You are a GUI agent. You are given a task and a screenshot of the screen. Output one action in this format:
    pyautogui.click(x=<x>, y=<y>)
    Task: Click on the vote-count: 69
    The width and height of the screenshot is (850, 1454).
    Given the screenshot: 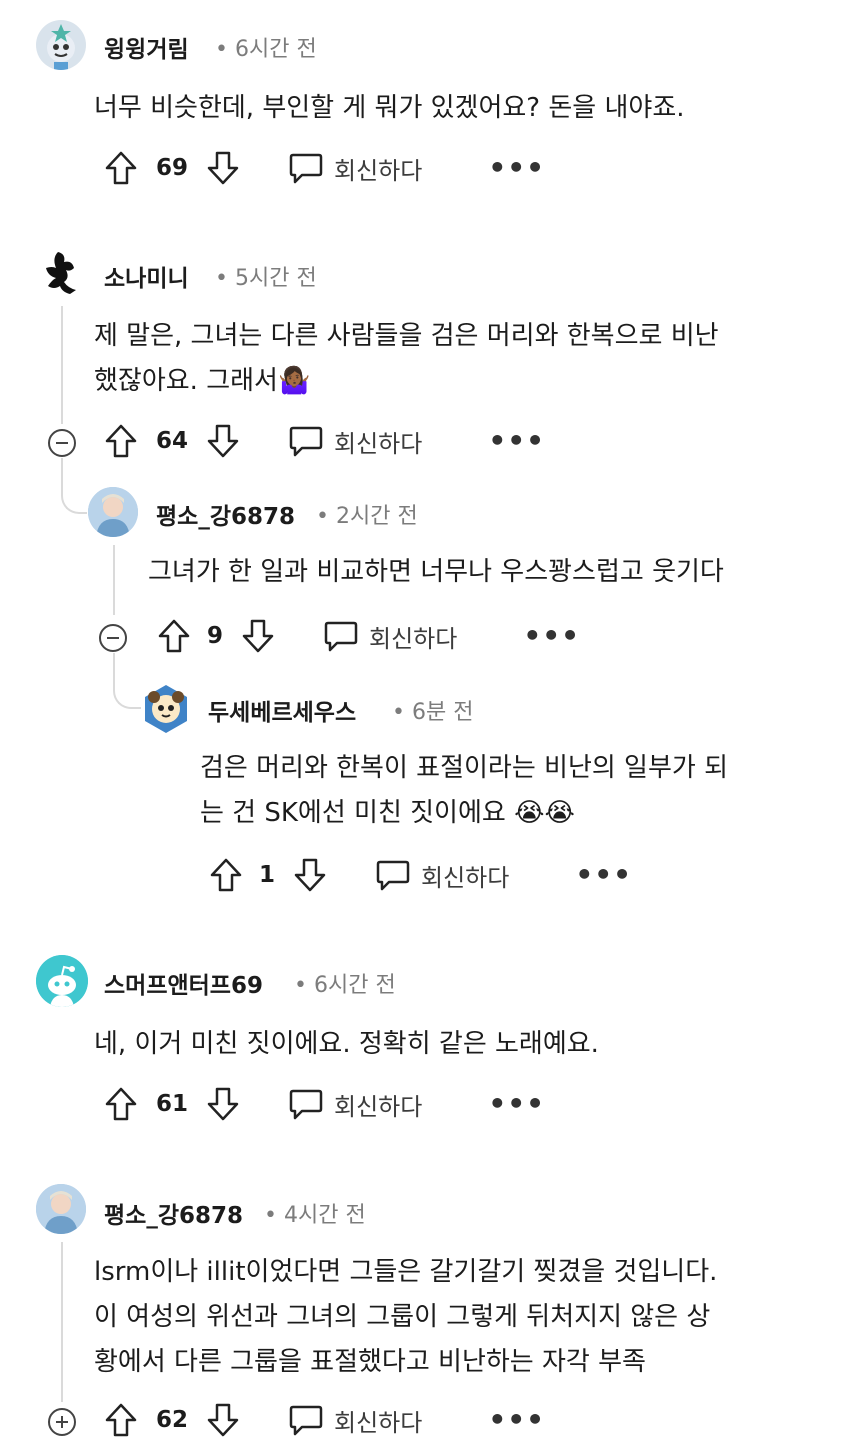 What is the action you would take?
    pyautogui.click(x=172, y=168)
    